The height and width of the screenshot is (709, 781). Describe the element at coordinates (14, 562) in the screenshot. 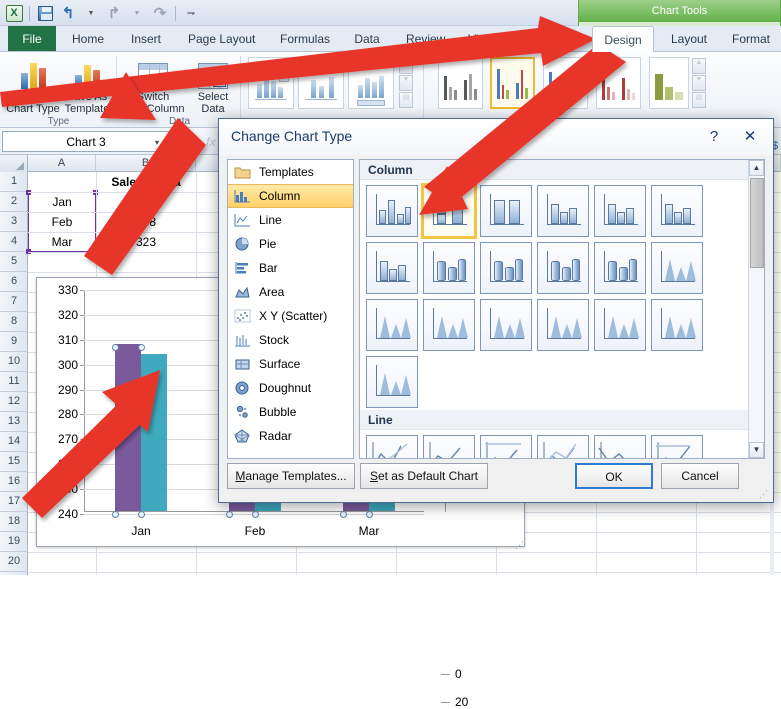

I see `row-header-20: 20` at that location.